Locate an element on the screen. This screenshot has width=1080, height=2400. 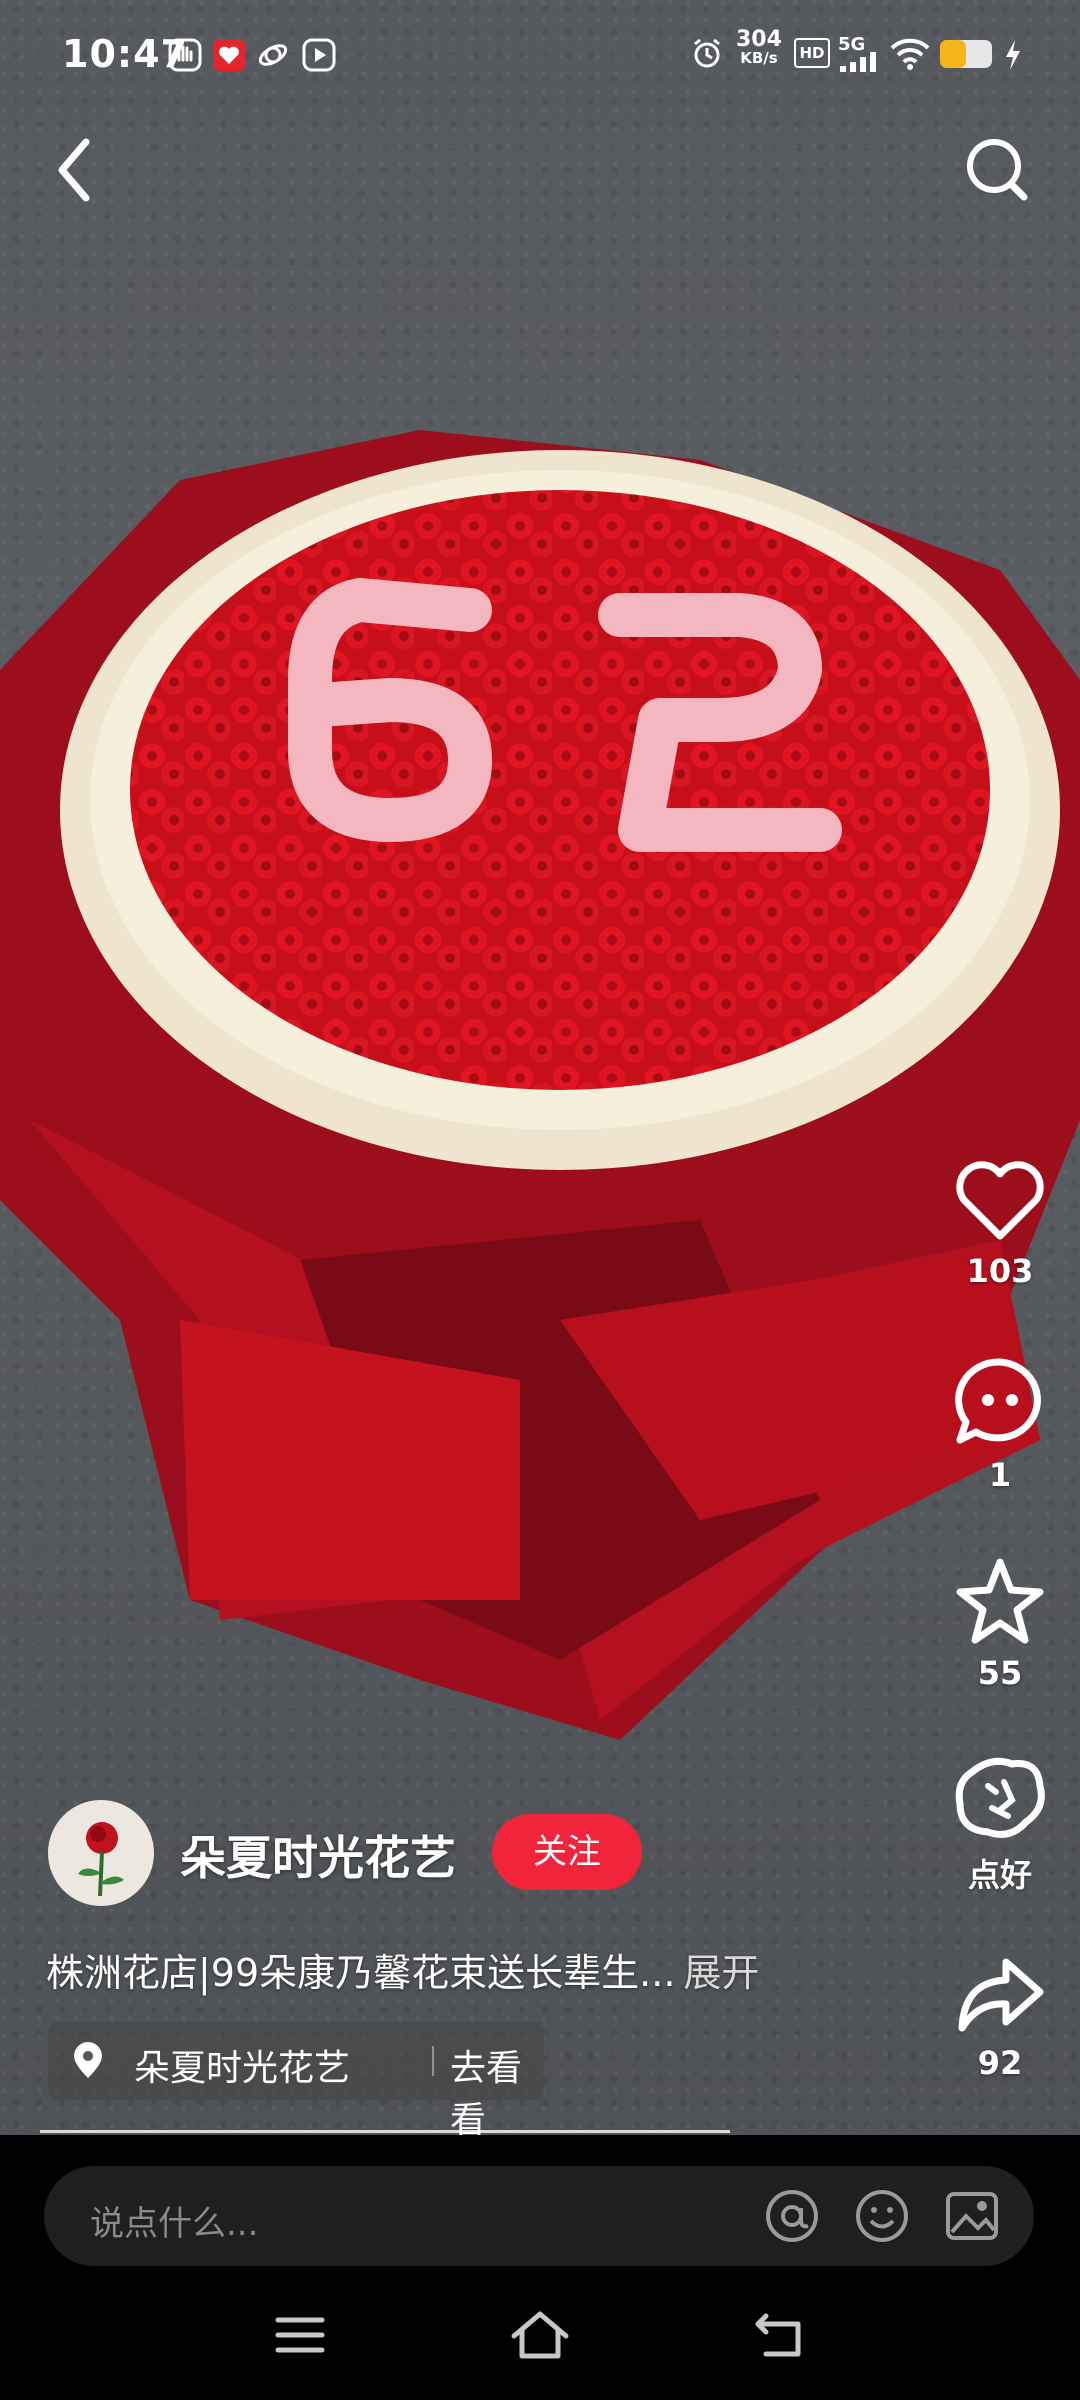
post-description: 株洲花店|99朵康乃馨花束送长辈生... 展开 is located at coordinates (402, 1969).